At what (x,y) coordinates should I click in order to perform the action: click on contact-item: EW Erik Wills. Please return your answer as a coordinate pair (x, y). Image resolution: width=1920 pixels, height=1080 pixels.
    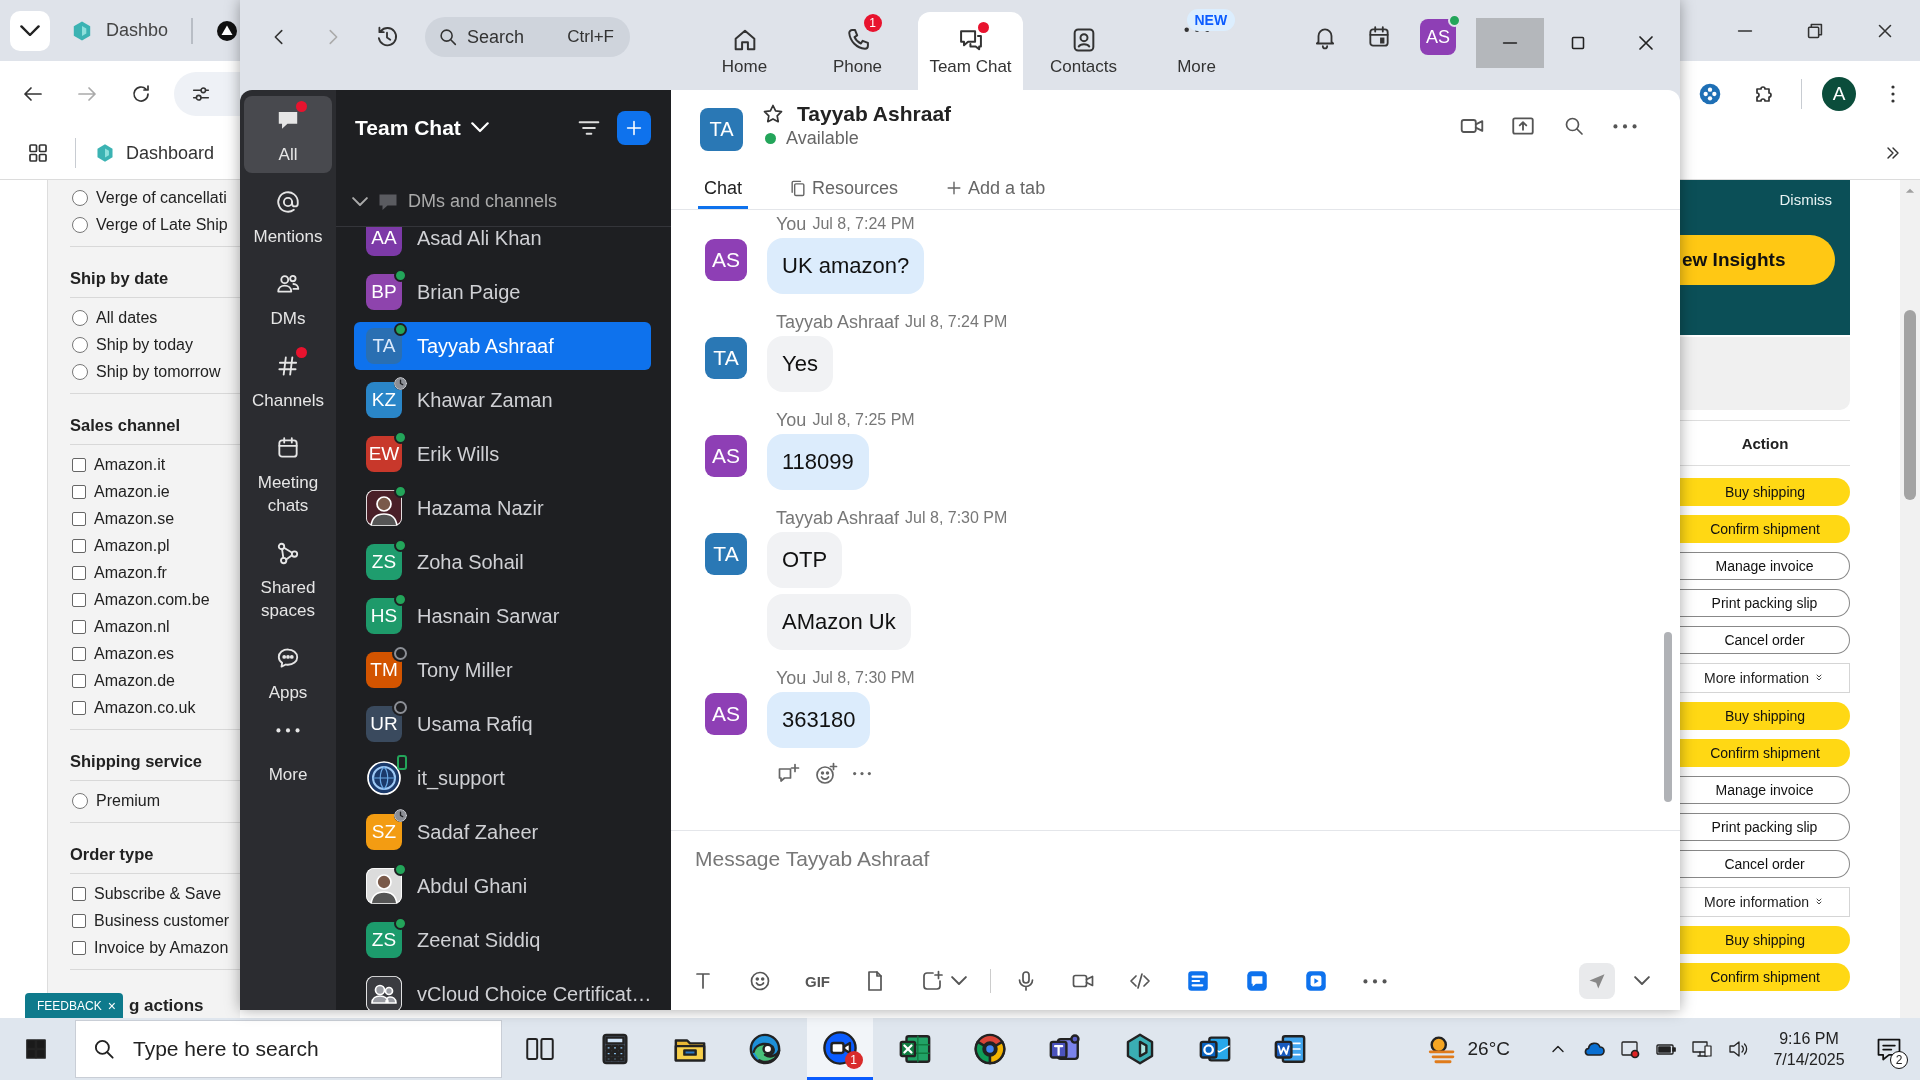
    Looking at the image, I should click on (502, 454).